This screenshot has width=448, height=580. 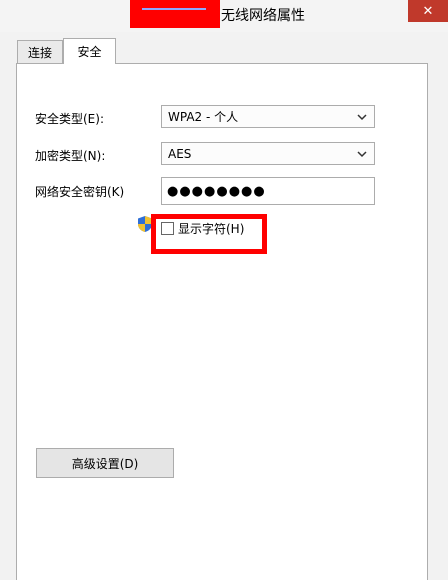 I want to click on show-characters-label: 显示字符(H), so click(x=211, y=228).